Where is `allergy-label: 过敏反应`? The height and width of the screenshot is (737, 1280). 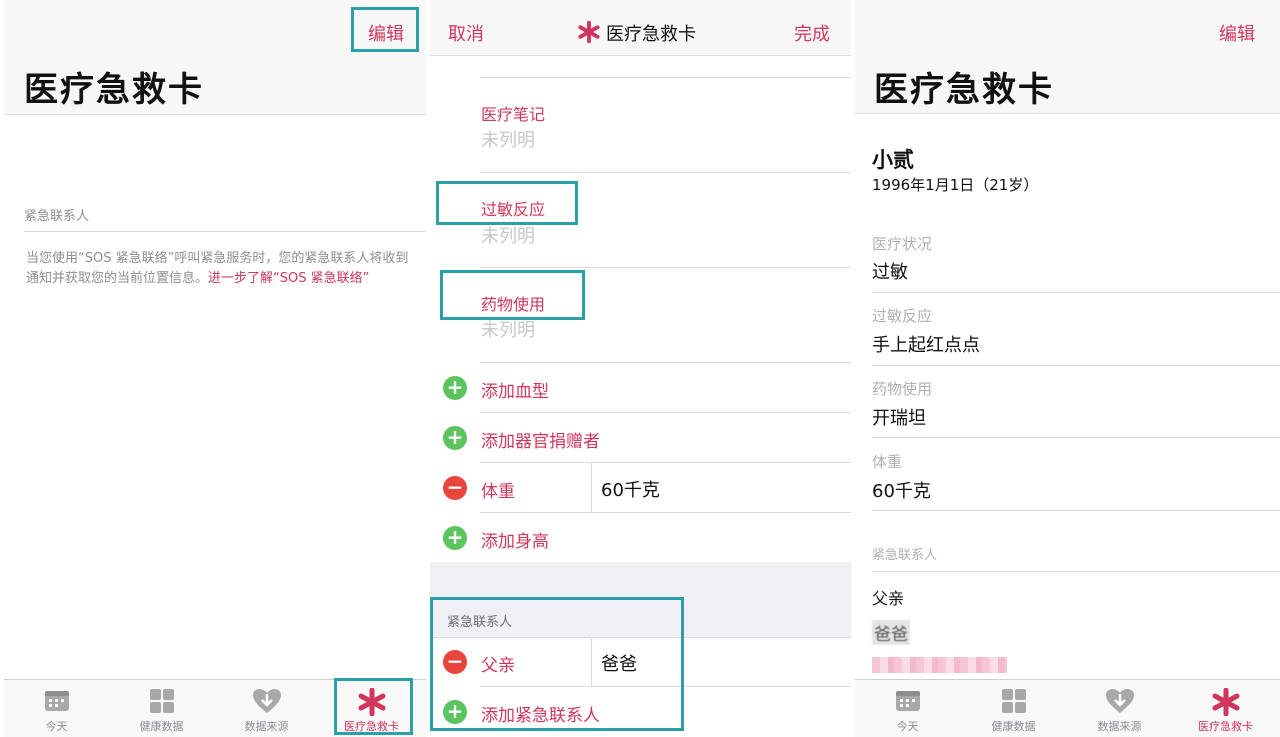 allergy-label: 过敏反应 is located at coordinates (902, 316).